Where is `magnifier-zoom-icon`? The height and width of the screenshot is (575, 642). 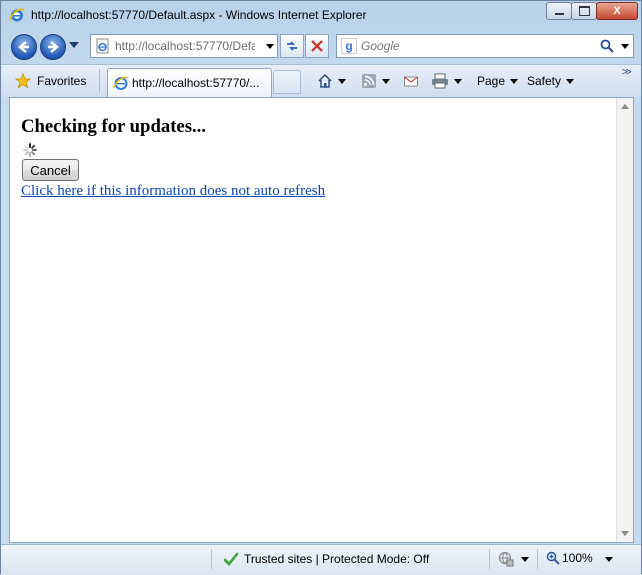
magnifier-zoom-icon is located at coordinates (553, 558).